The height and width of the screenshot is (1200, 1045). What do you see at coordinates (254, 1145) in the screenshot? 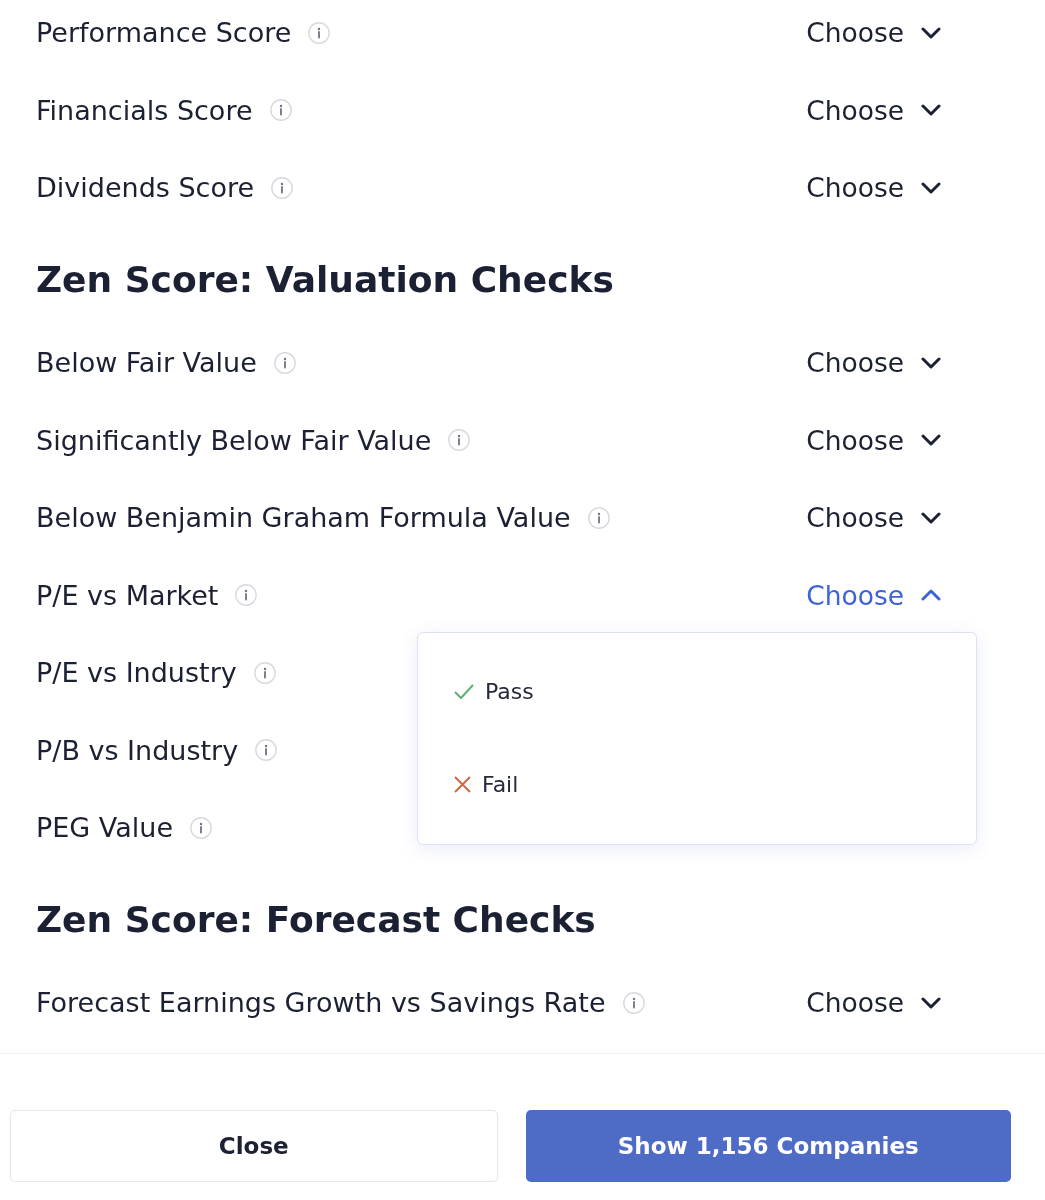
I see `close-button: Close` at bounding box center [254, 1145].